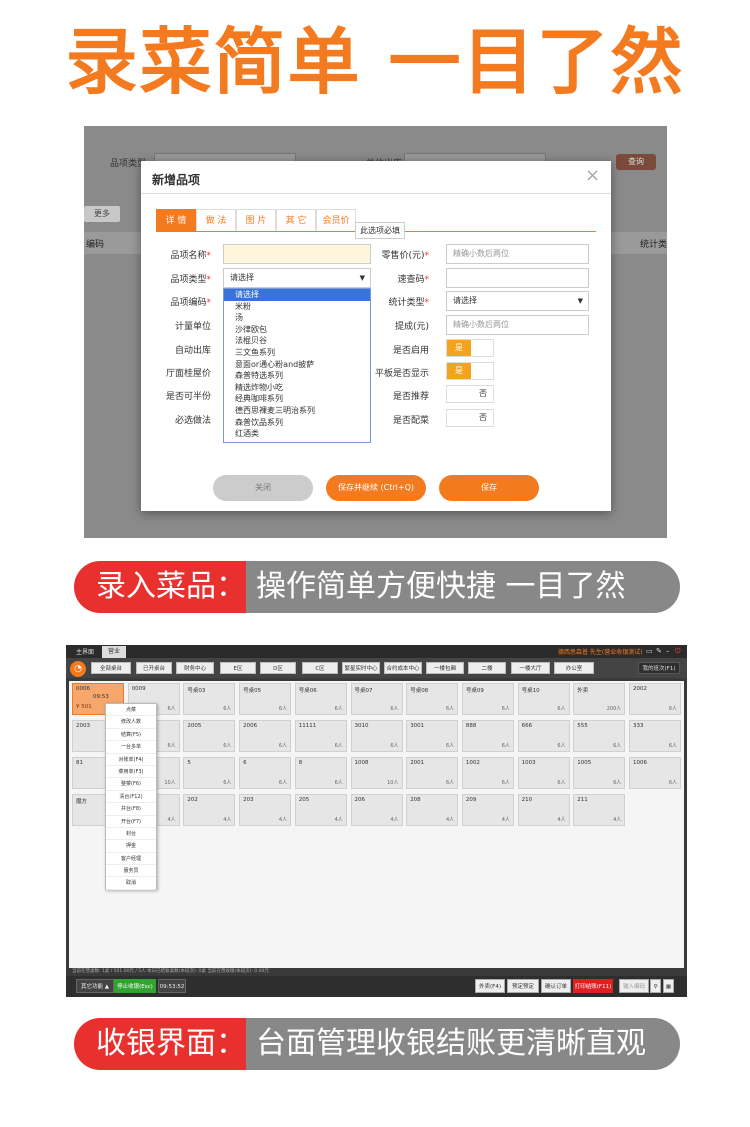 The height and width of the screenshot is (1127, 750). I want to click on table-card: 888 6人, so click(487, 736).